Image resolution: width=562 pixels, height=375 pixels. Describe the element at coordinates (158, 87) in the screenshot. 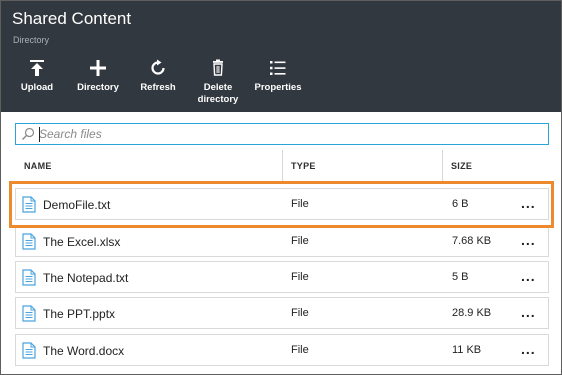

I see `refresh-label: Refresh` at that location.